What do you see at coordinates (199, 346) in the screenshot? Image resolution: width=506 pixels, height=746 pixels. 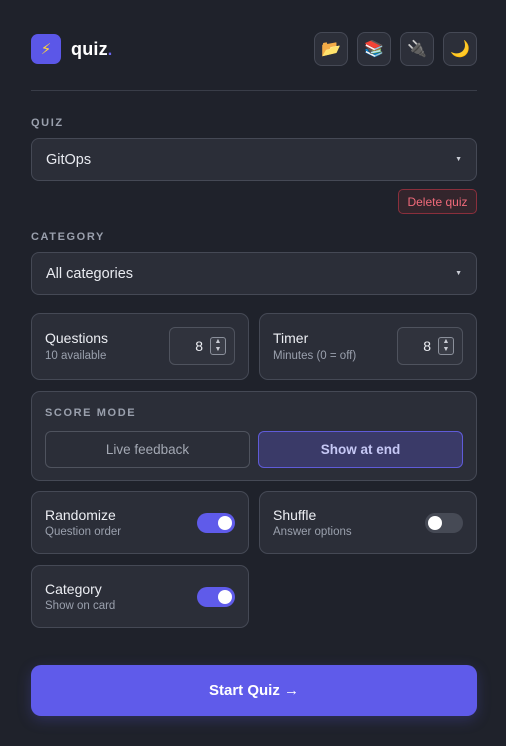 I see `questions-value: 8` at bounding box center [199, 346].